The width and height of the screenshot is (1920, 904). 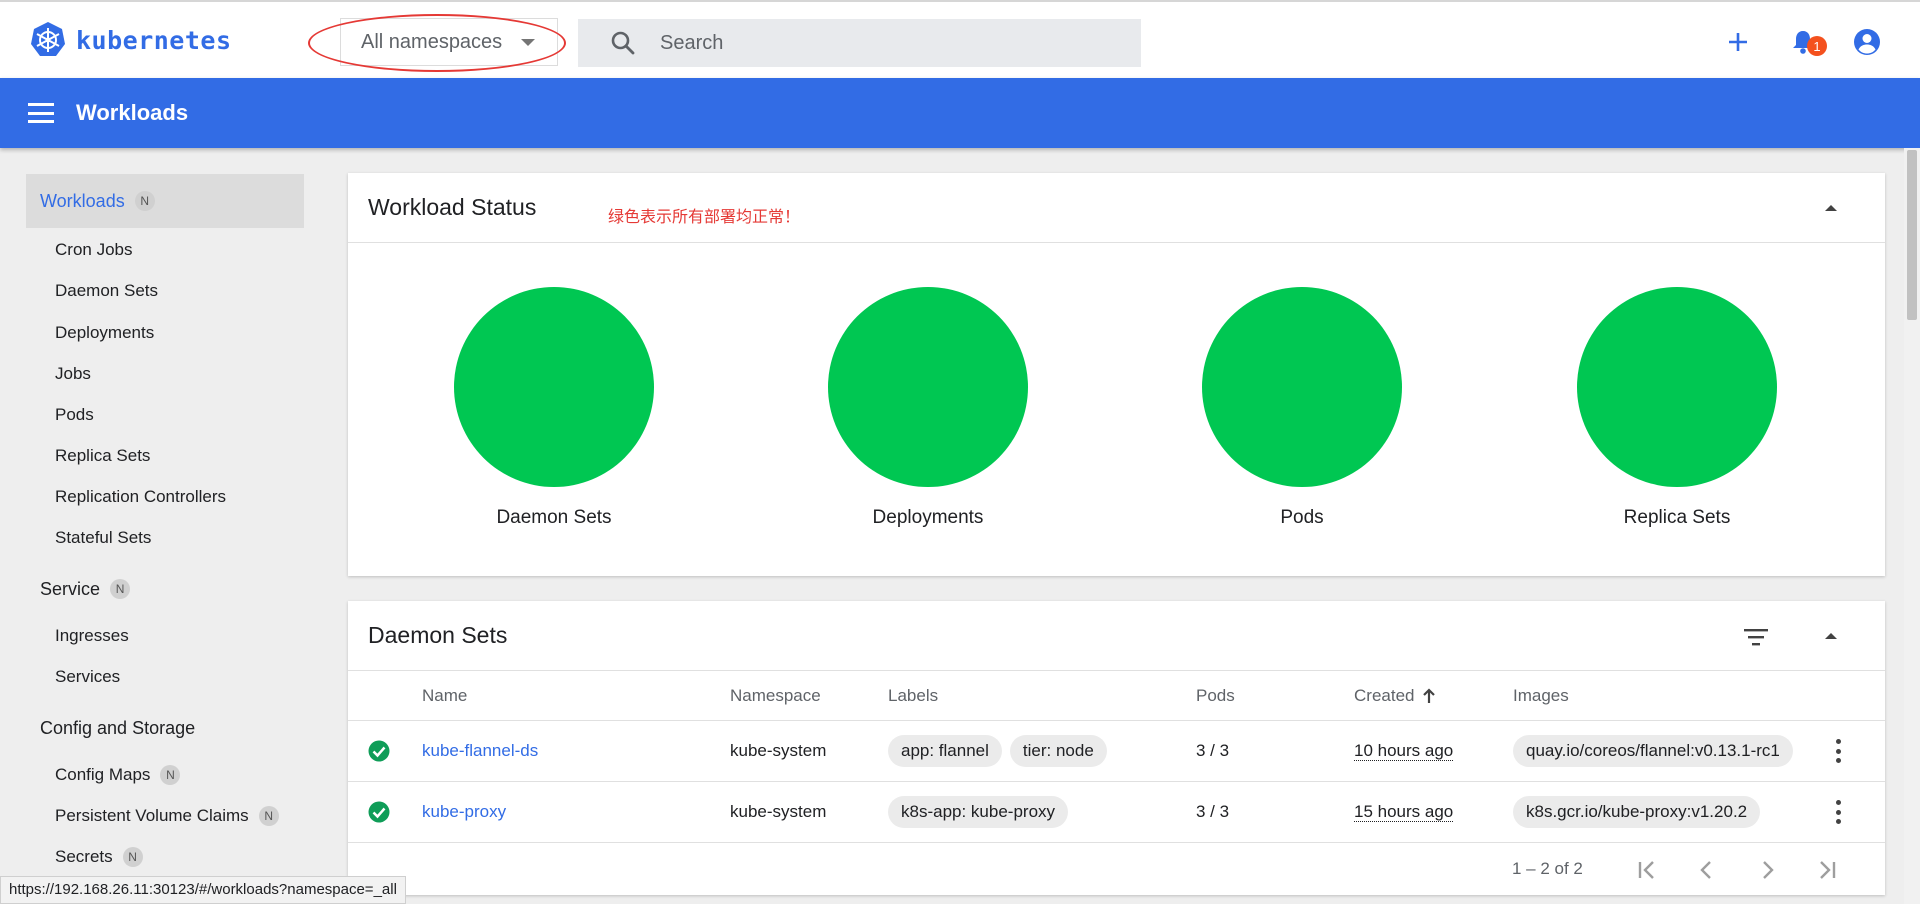 What do you see at coordinates (438, 635) in the screenshot?
I see `card-title: Daemon Sets` at bounding box center [438, 635].